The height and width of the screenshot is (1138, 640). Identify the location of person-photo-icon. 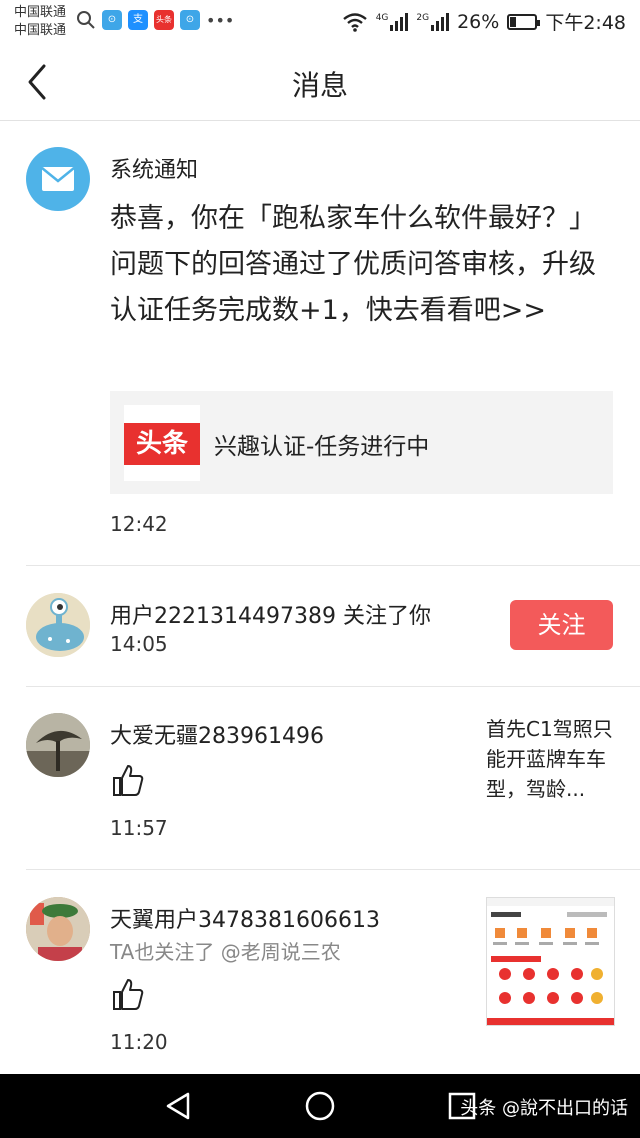
(58, 929).